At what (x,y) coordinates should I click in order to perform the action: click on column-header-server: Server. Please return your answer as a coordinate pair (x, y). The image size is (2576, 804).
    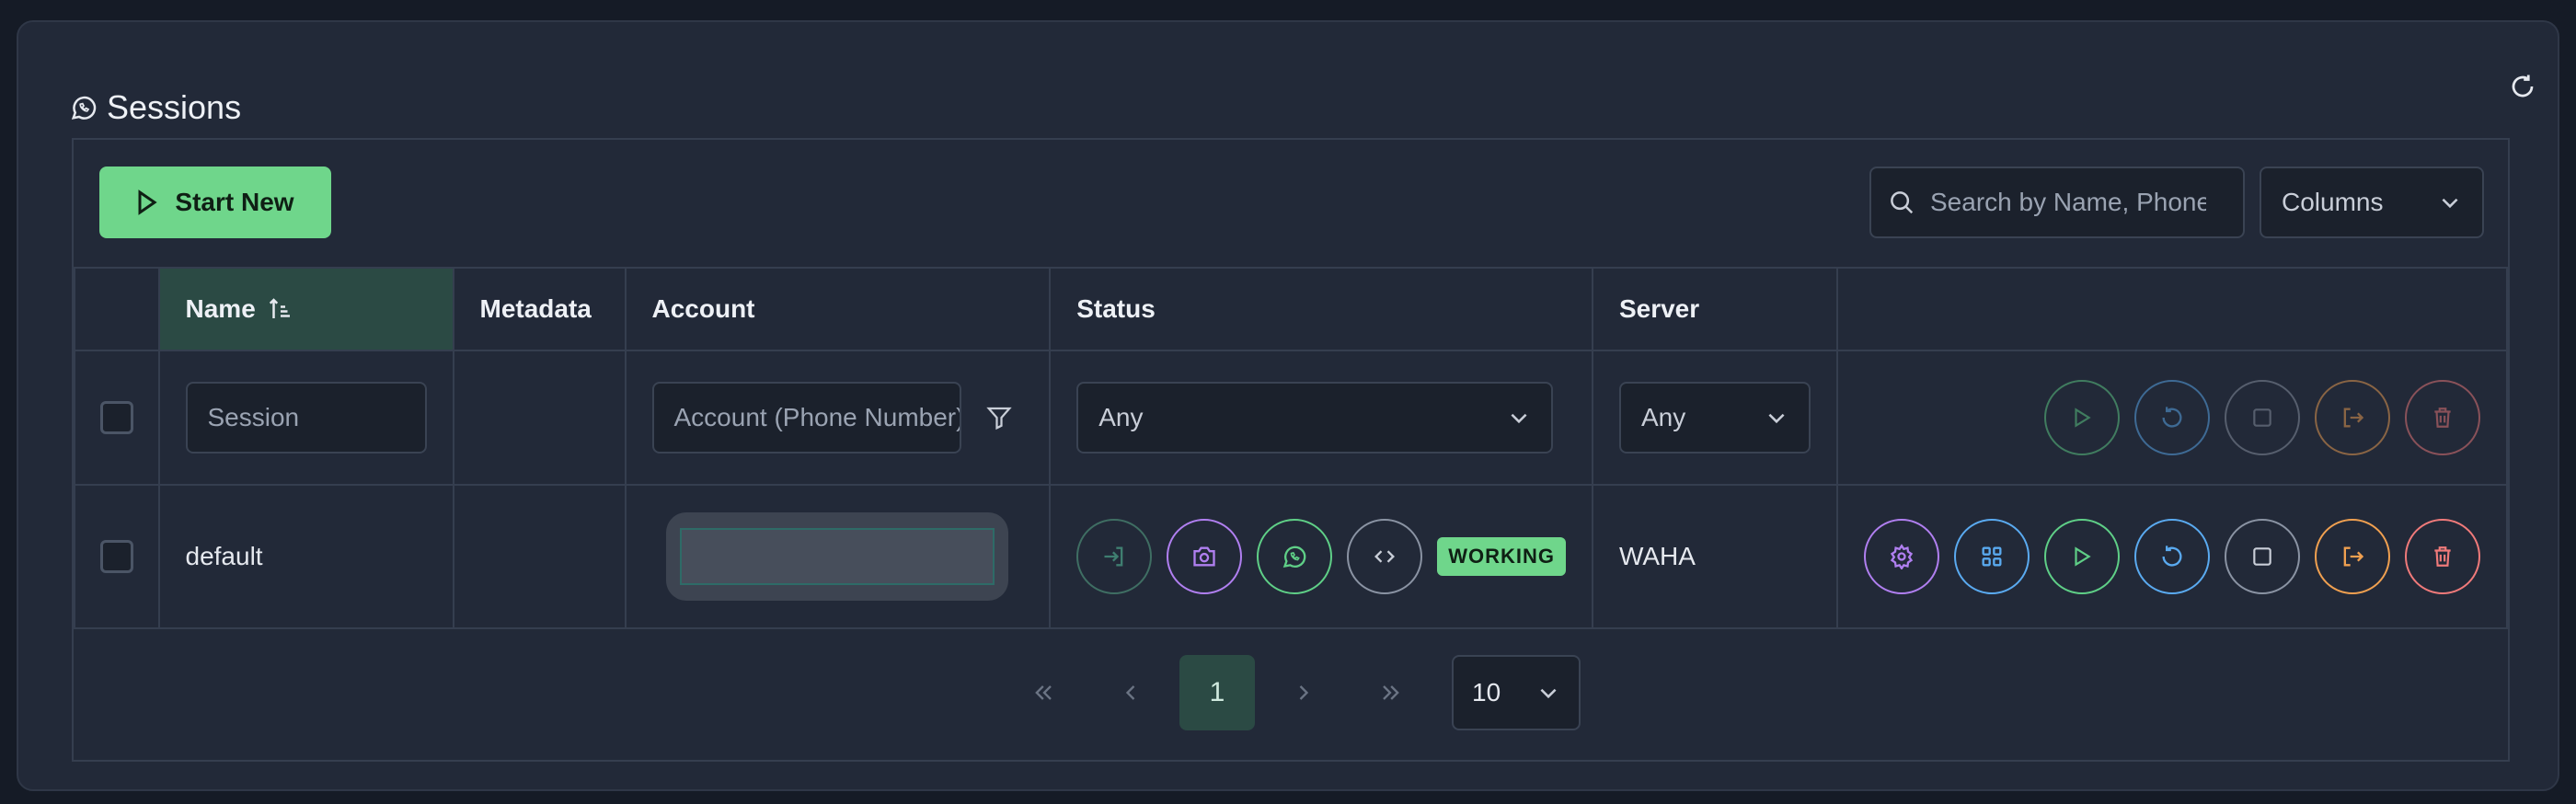
    Looking at the image, I should click on (1714, 309).